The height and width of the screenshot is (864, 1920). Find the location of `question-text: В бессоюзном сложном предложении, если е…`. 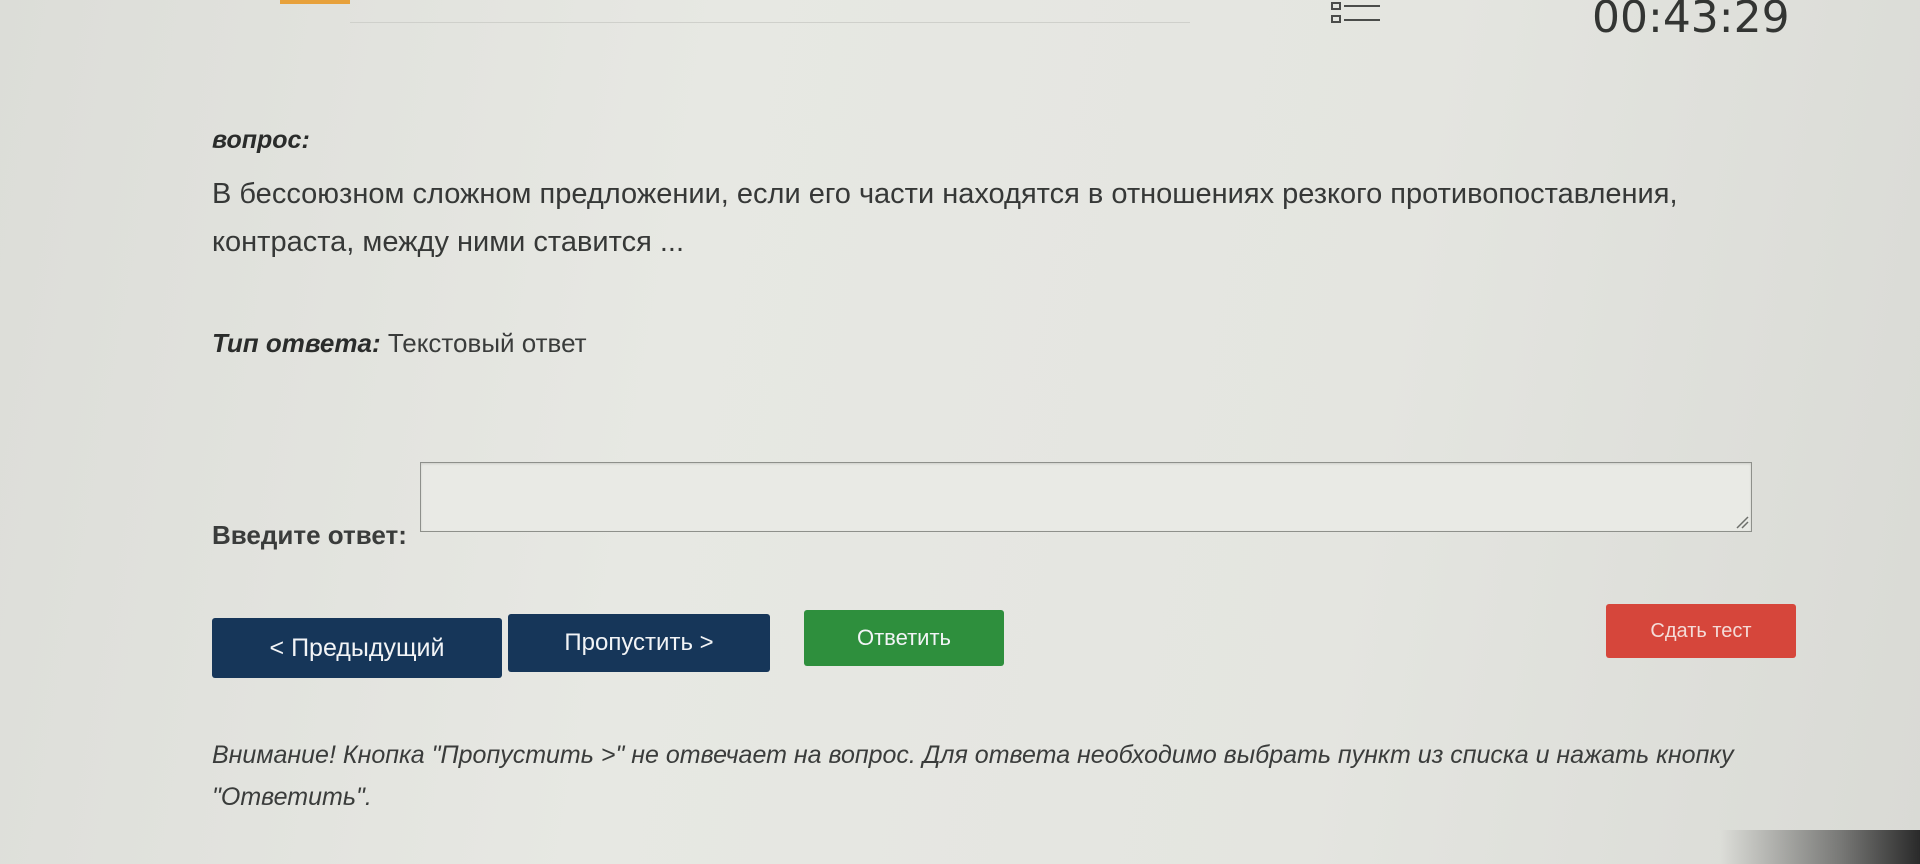

question-text: В бессоюзном сложном предложении, если е… is located at coordinates (945, 218).